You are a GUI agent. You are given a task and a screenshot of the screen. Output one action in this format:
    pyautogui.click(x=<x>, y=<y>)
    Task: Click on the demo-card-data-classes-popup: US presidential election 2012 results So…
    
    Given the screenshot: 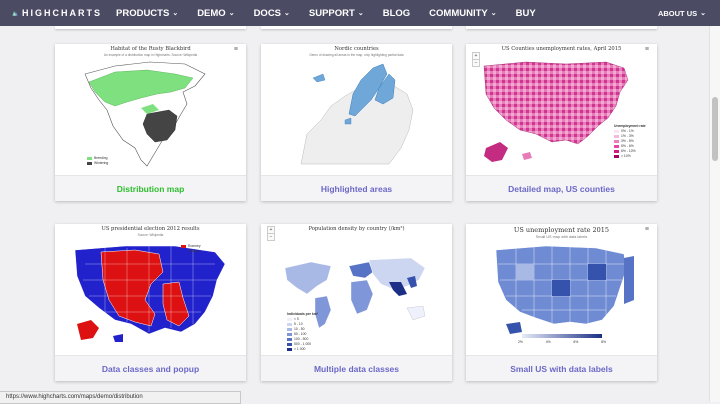 What is the action you would take?
    pyautogui.click(x=150, y=302)
    